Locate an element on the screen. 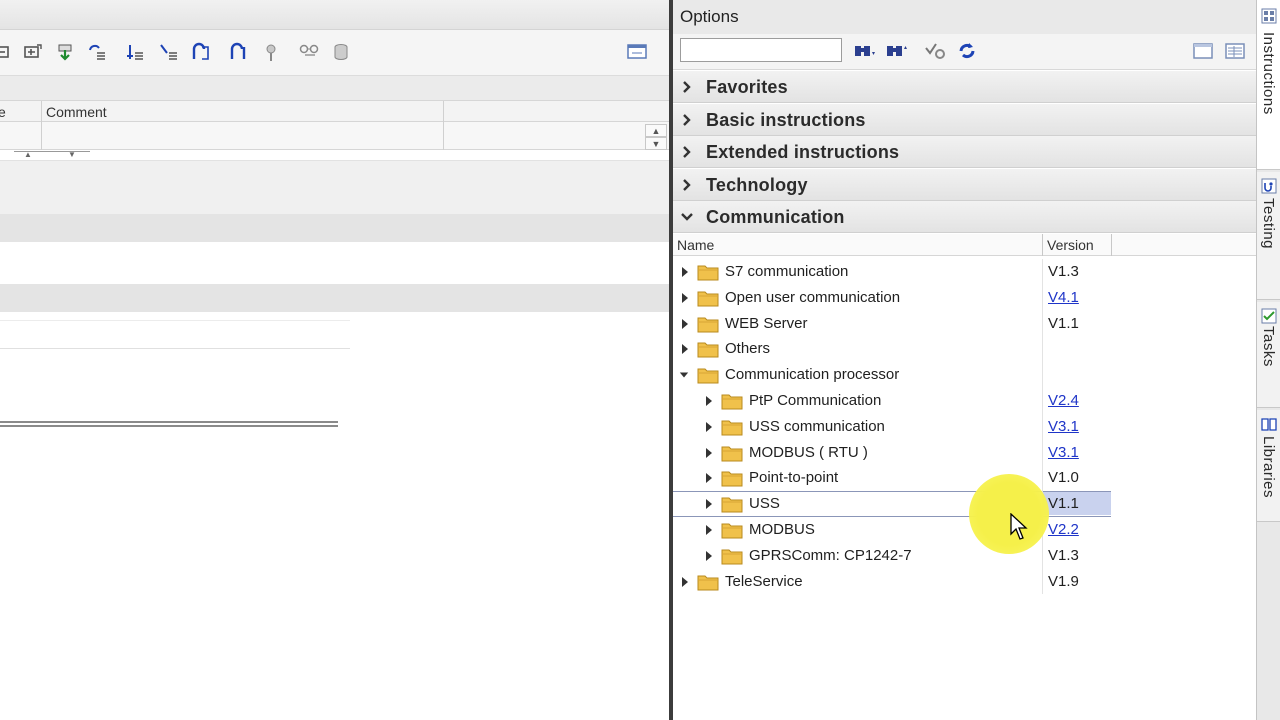  tree-row: Others is located at coordinates (964, 349).